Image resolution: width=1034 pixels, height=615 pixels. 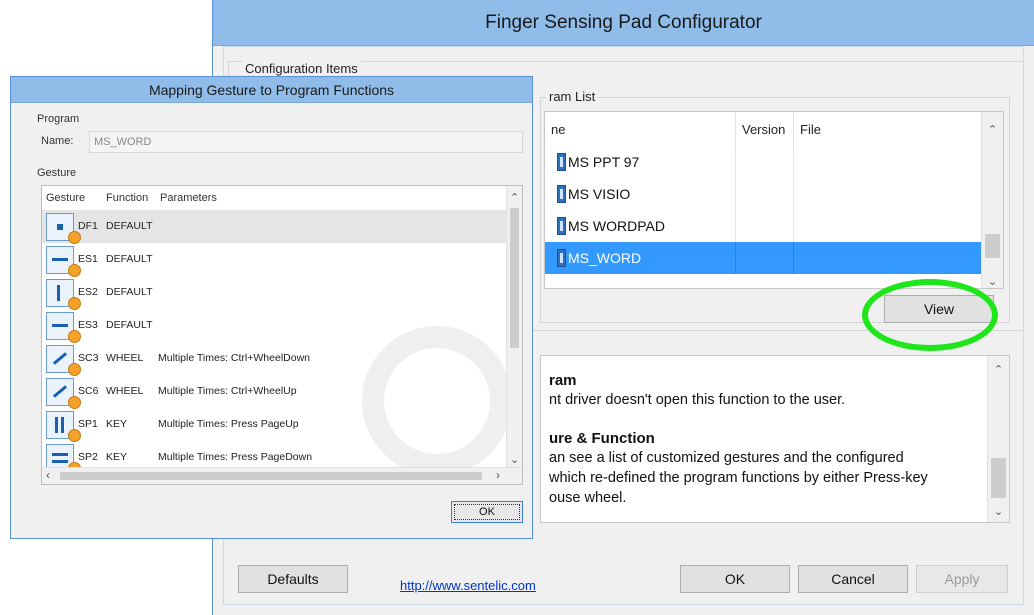 I want to click on name-label: Name:, so click(x=57, y=141).